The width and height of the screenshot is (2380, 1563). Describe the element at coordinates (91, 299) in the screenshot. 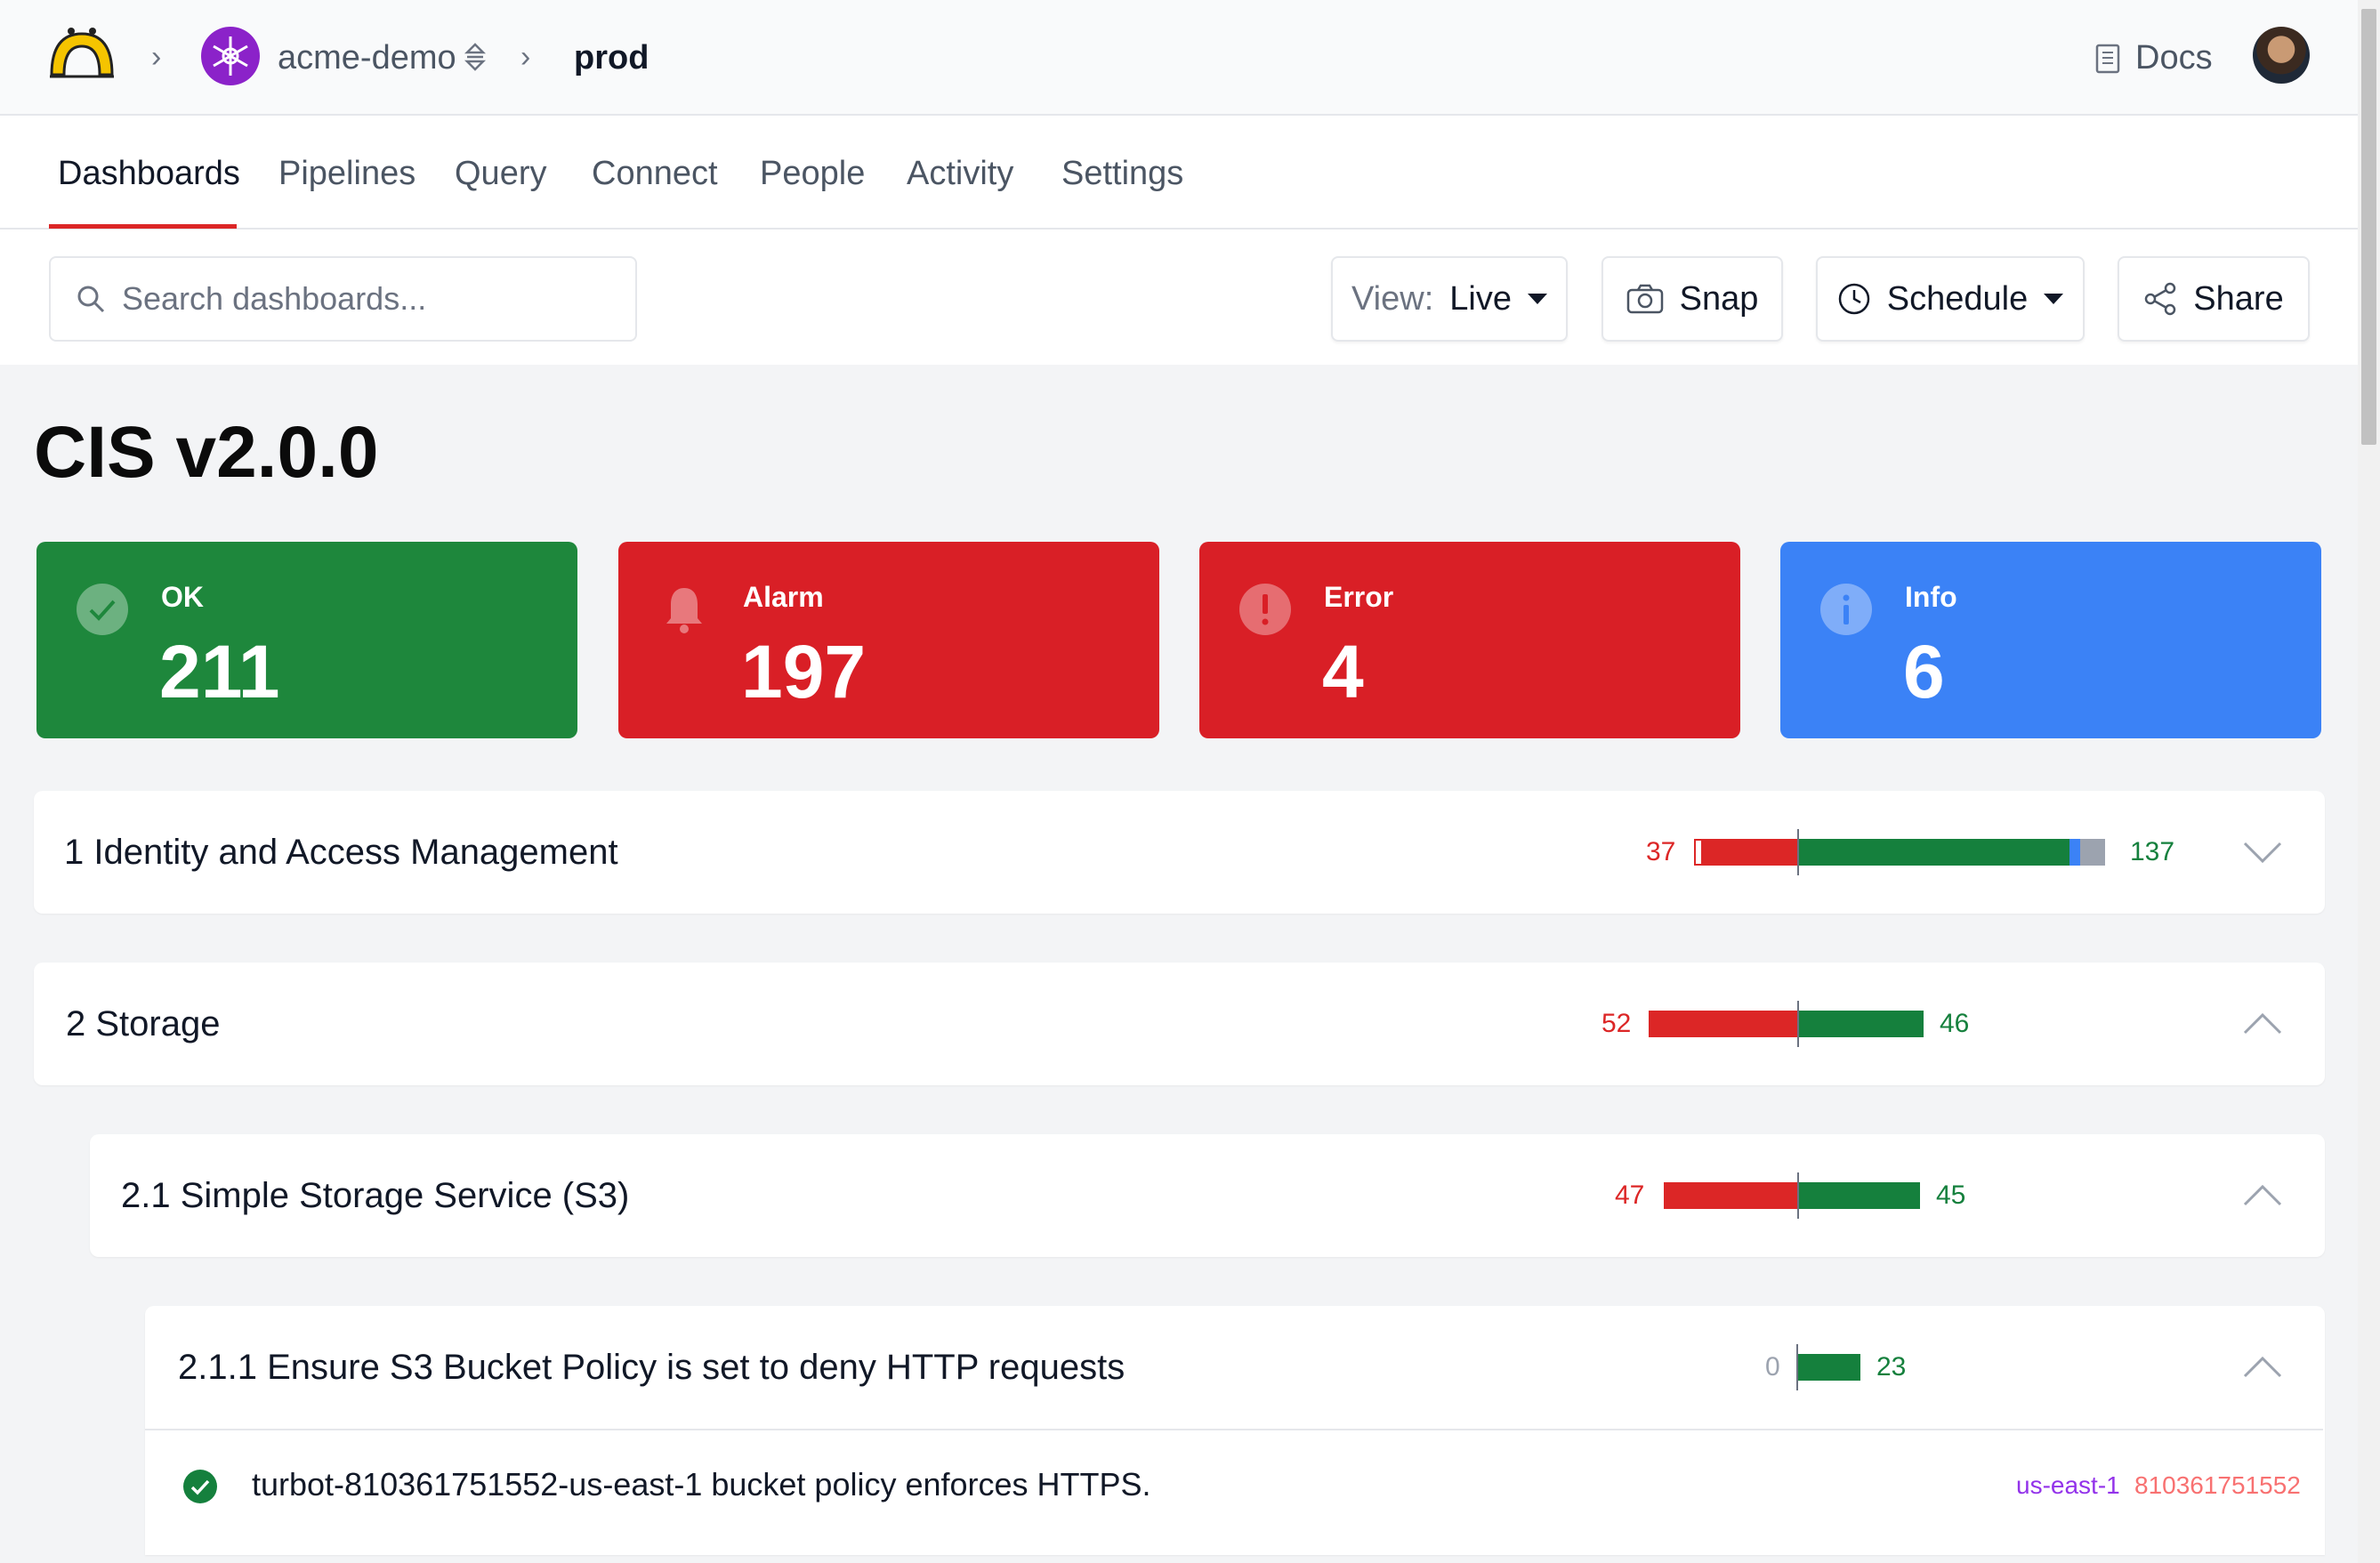

I see `search-icon` at that location.